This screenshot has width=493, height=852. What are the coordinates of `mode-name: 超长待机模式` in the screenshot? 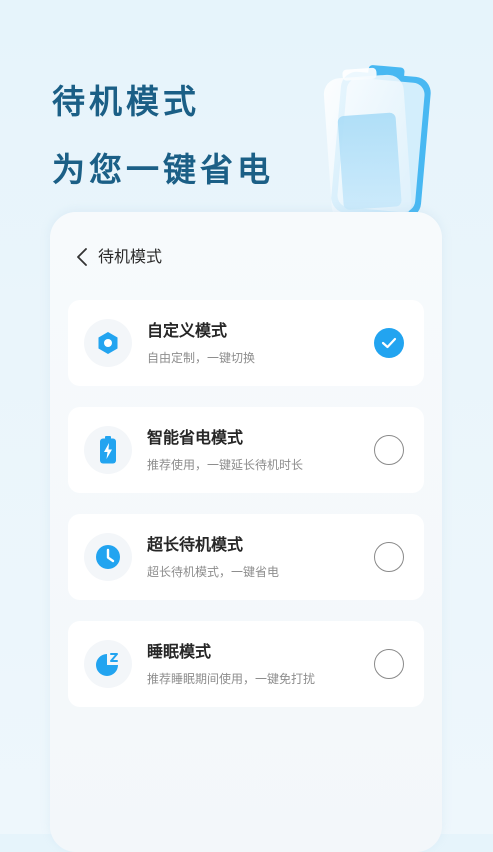 It's located at (195, 544).